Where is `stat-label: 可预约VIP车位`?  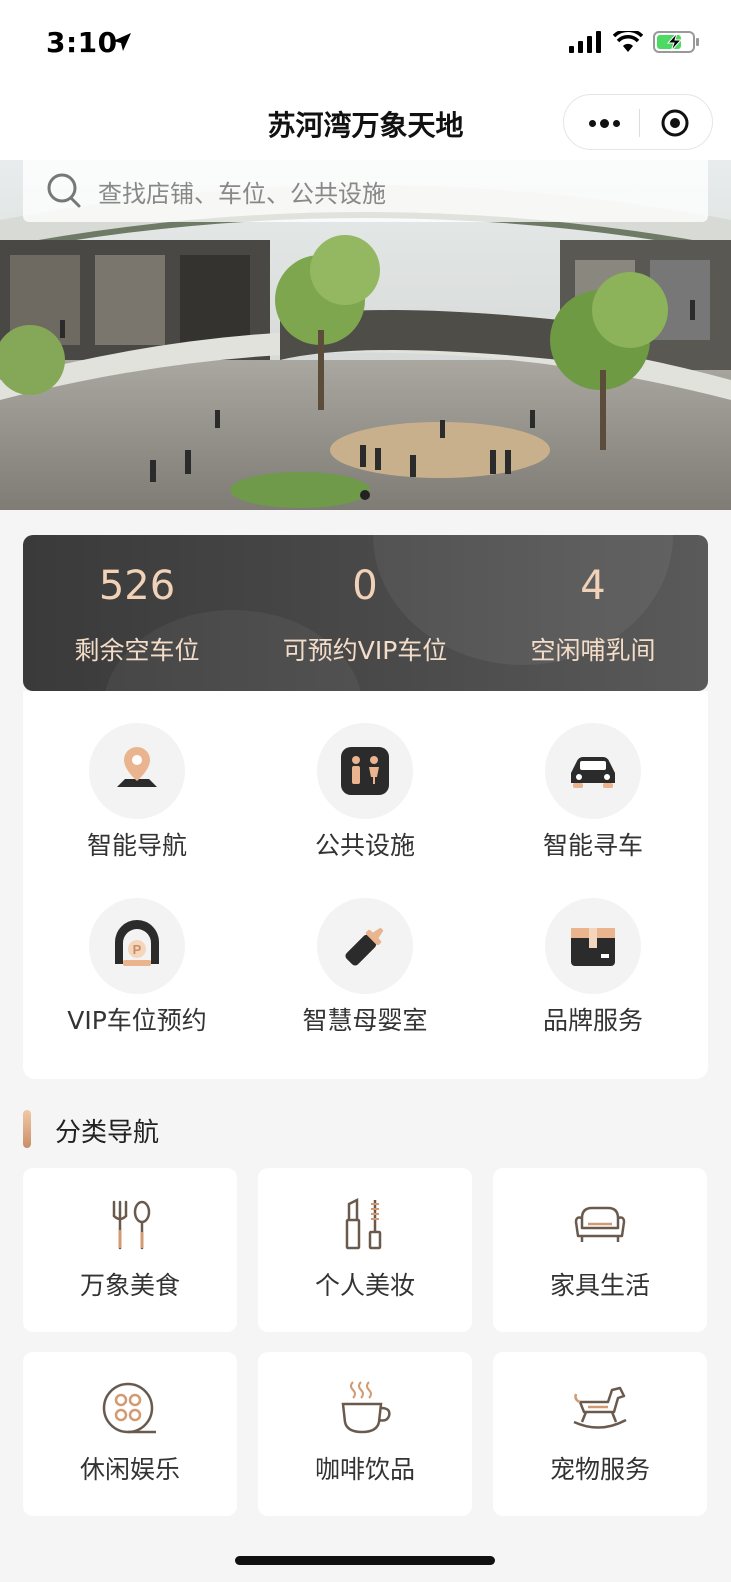 stat-label: 可预约VIP车位 is located at coordinates (365, 650).